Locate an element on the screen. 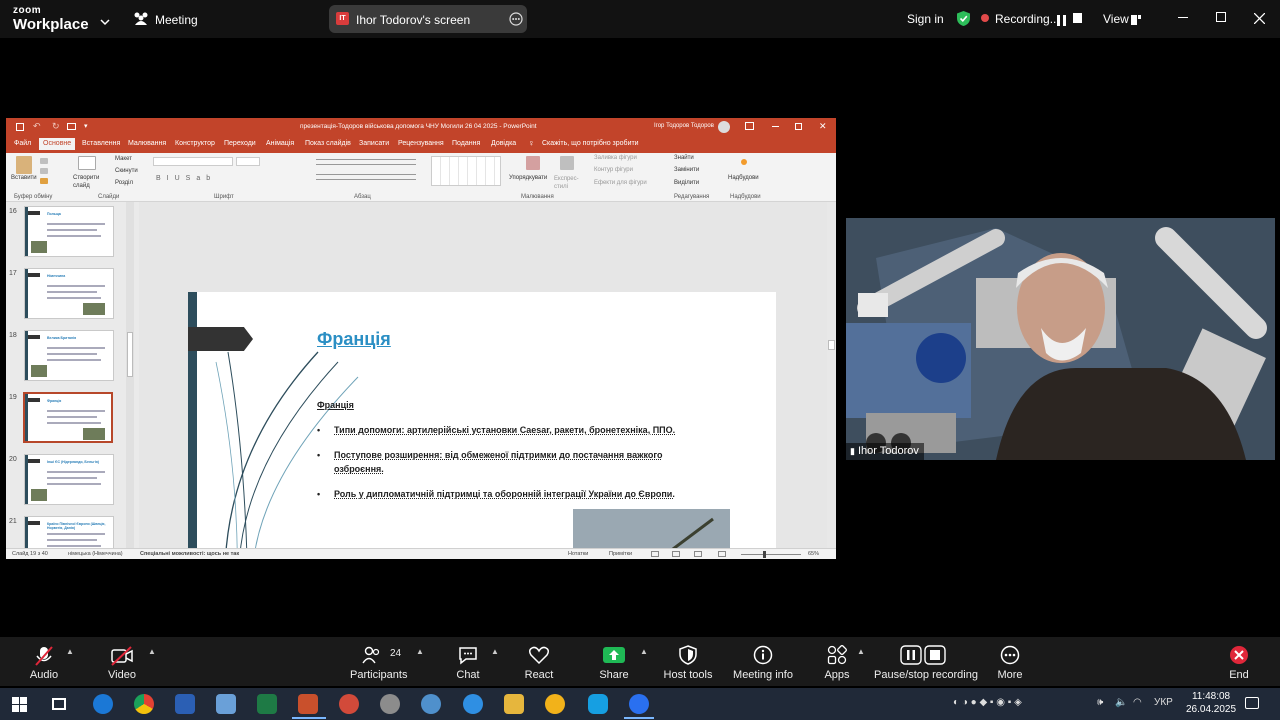  browser-icon is located at coordinates (103, 704).